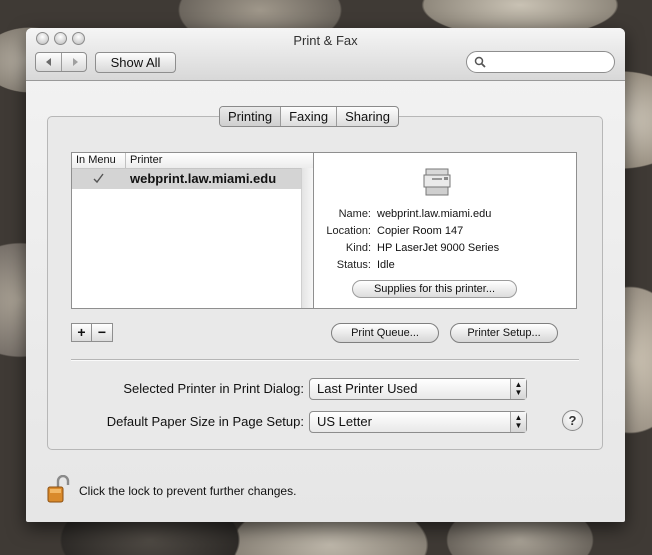  I want to click on info-key-location: Location:, so click(348, 231).